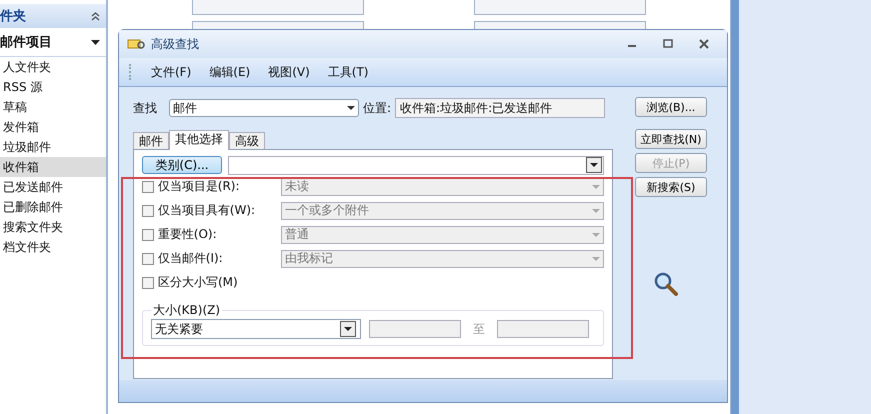  Describe the element at coordinates (348, 72) in the screenshot. I see `menu-item: 工具(T)` at that location.